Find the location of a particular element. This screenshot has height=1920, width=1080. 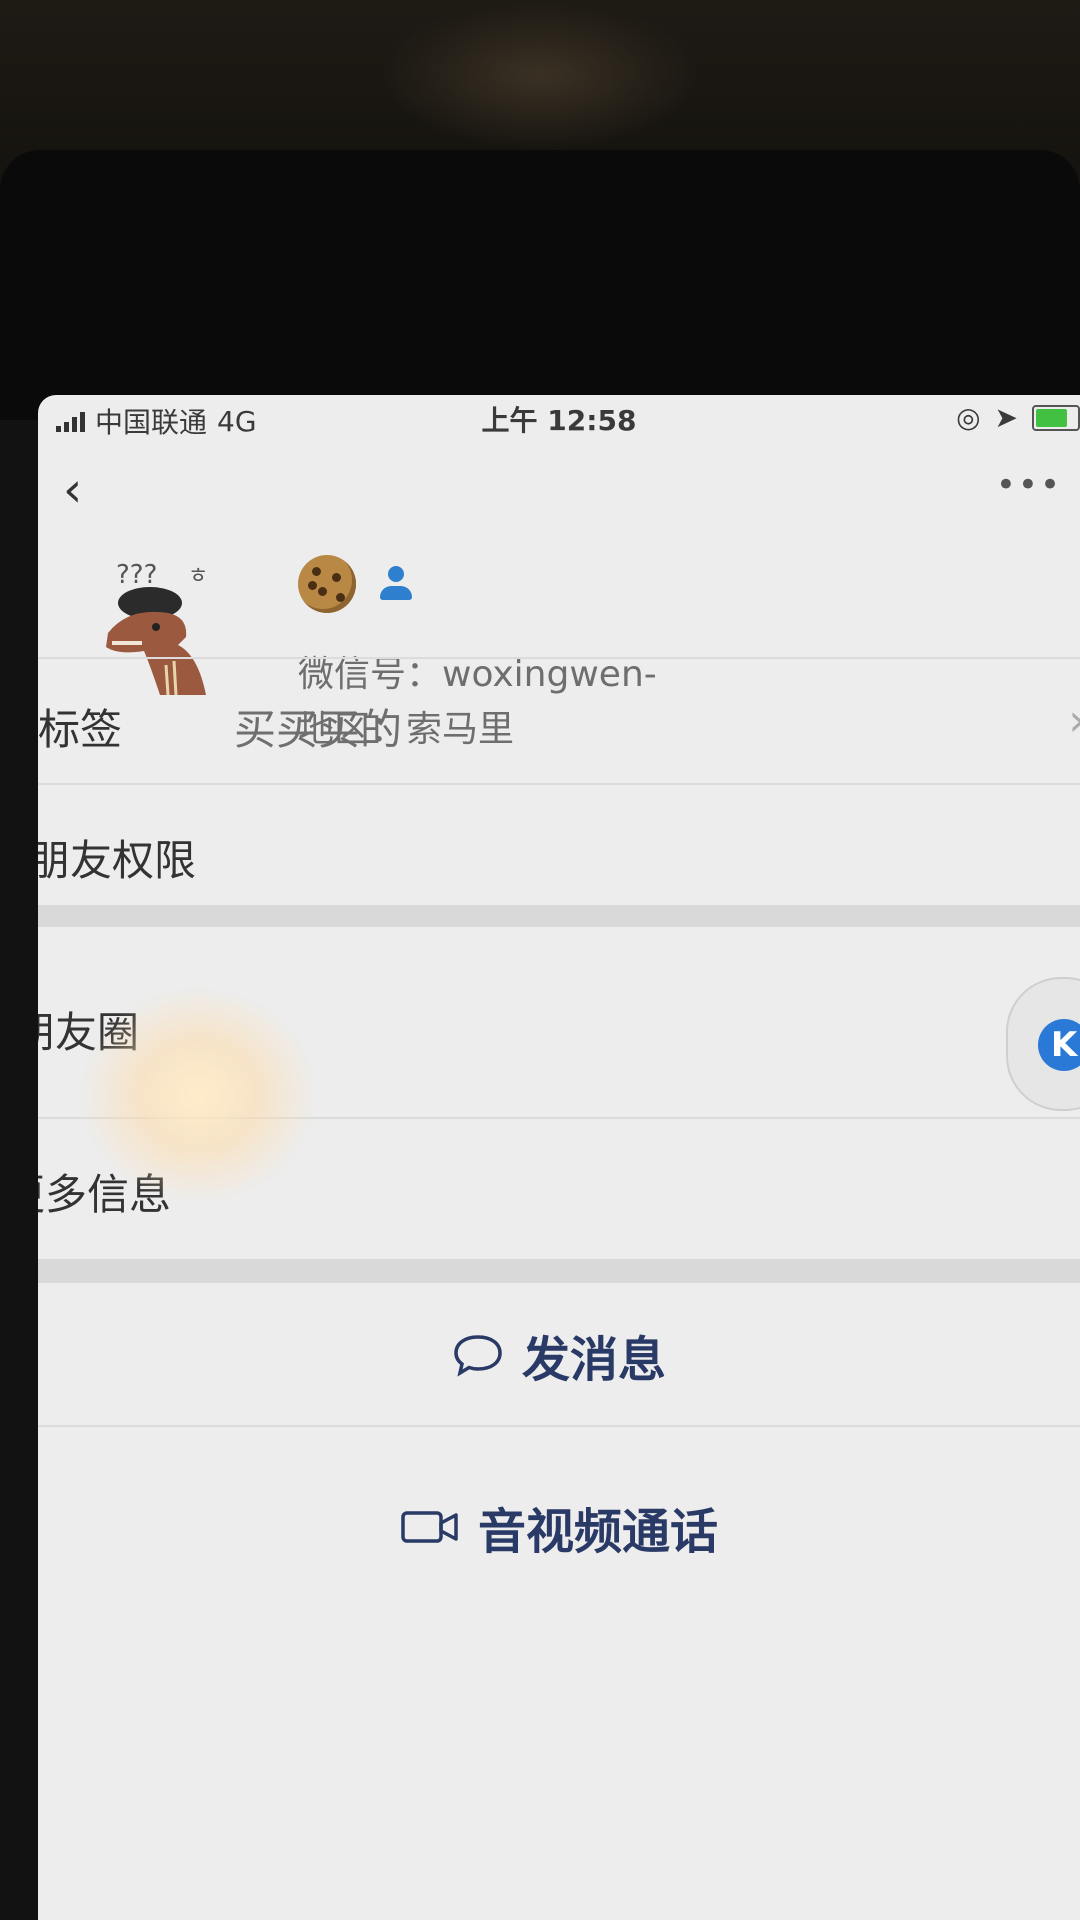

background-light is located at coordinates (540, 75).